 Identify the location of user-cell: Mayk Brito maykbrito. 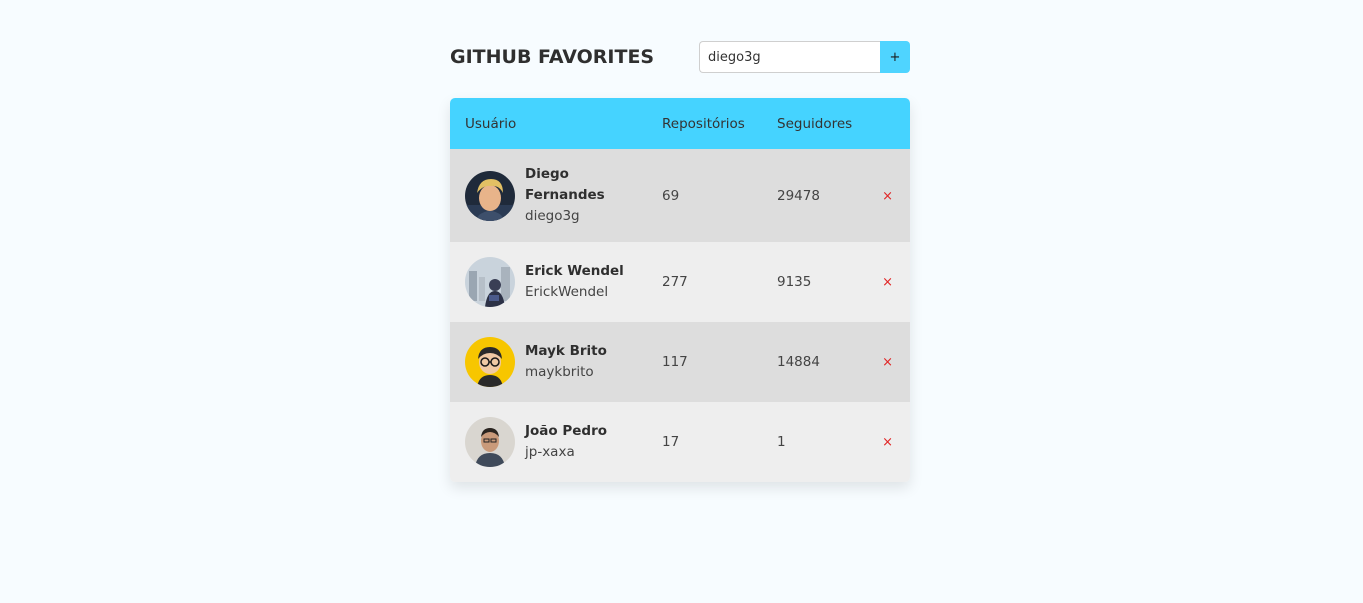
(548, 362).